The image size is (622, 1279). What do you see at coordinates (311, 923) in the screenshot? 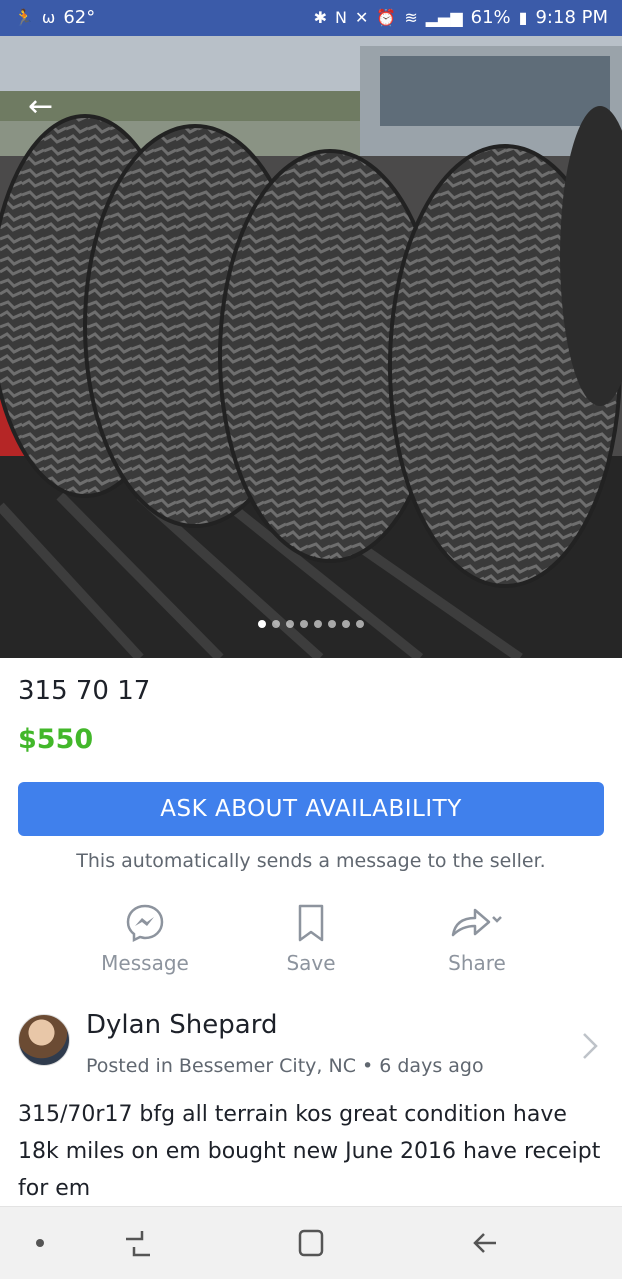
I see `bookmark-icon` at bounding box center [311, 923].